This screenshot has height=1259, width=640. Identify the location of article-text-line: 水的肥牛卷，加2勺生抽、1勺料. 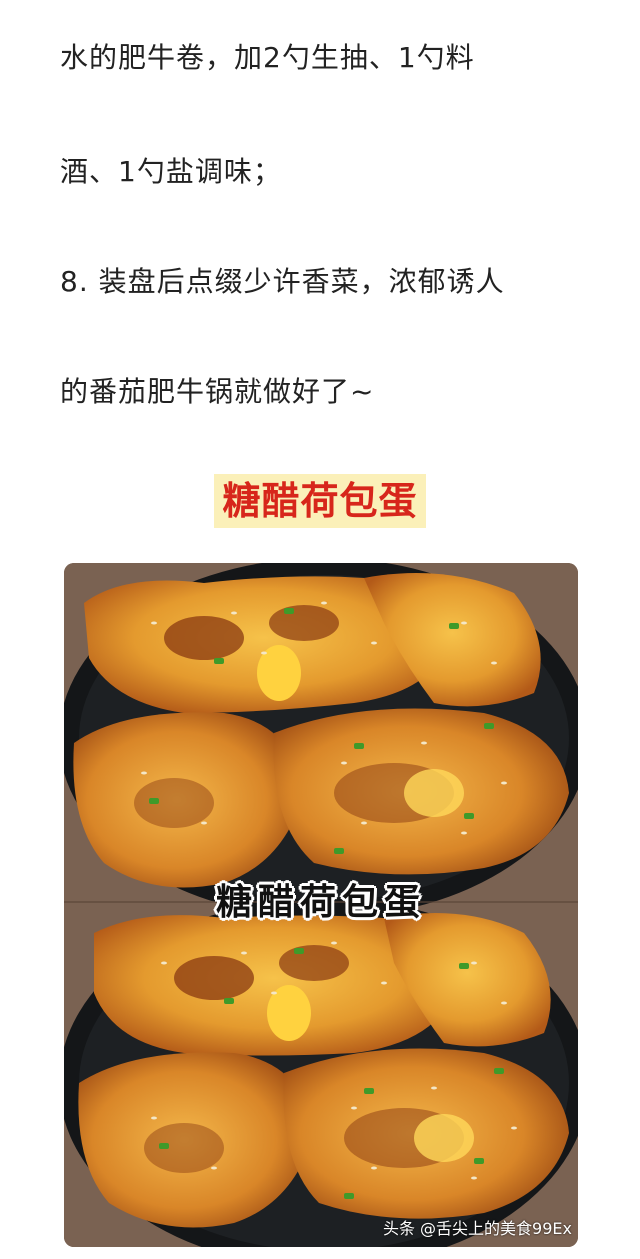
(267, 57).